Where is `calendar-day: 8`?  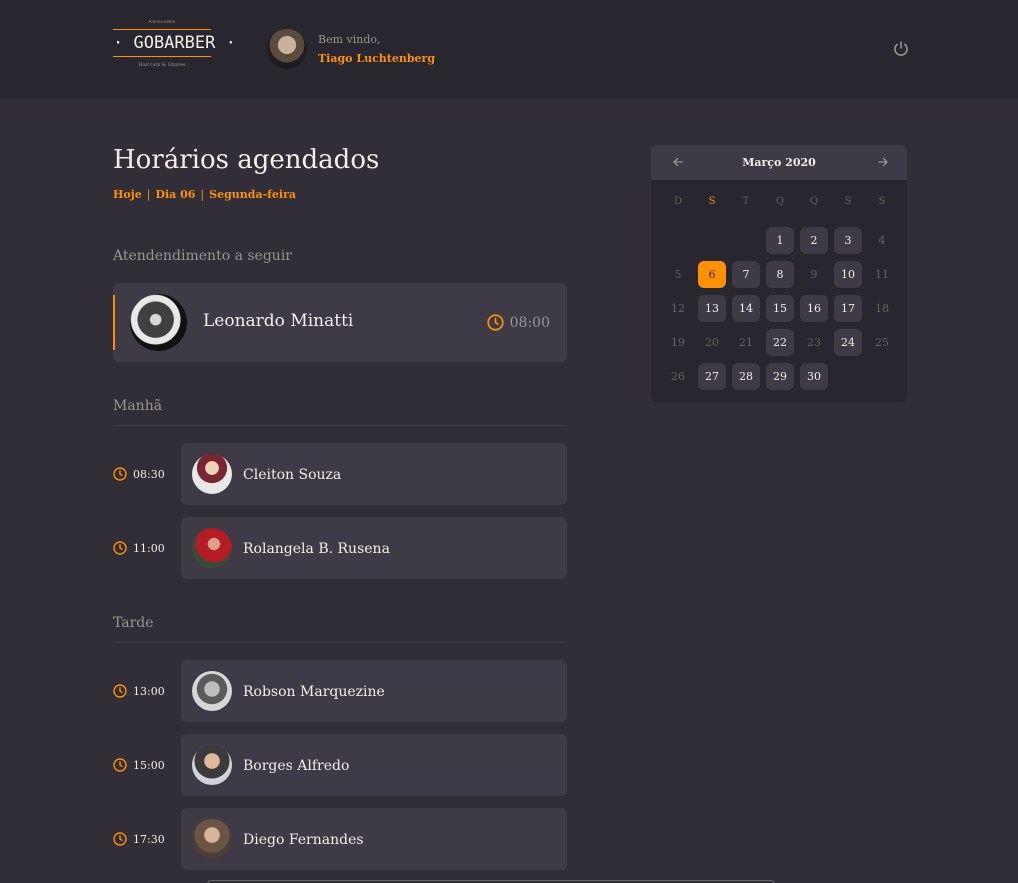 calendar-day: 8 is located at coordinates (780, 274).